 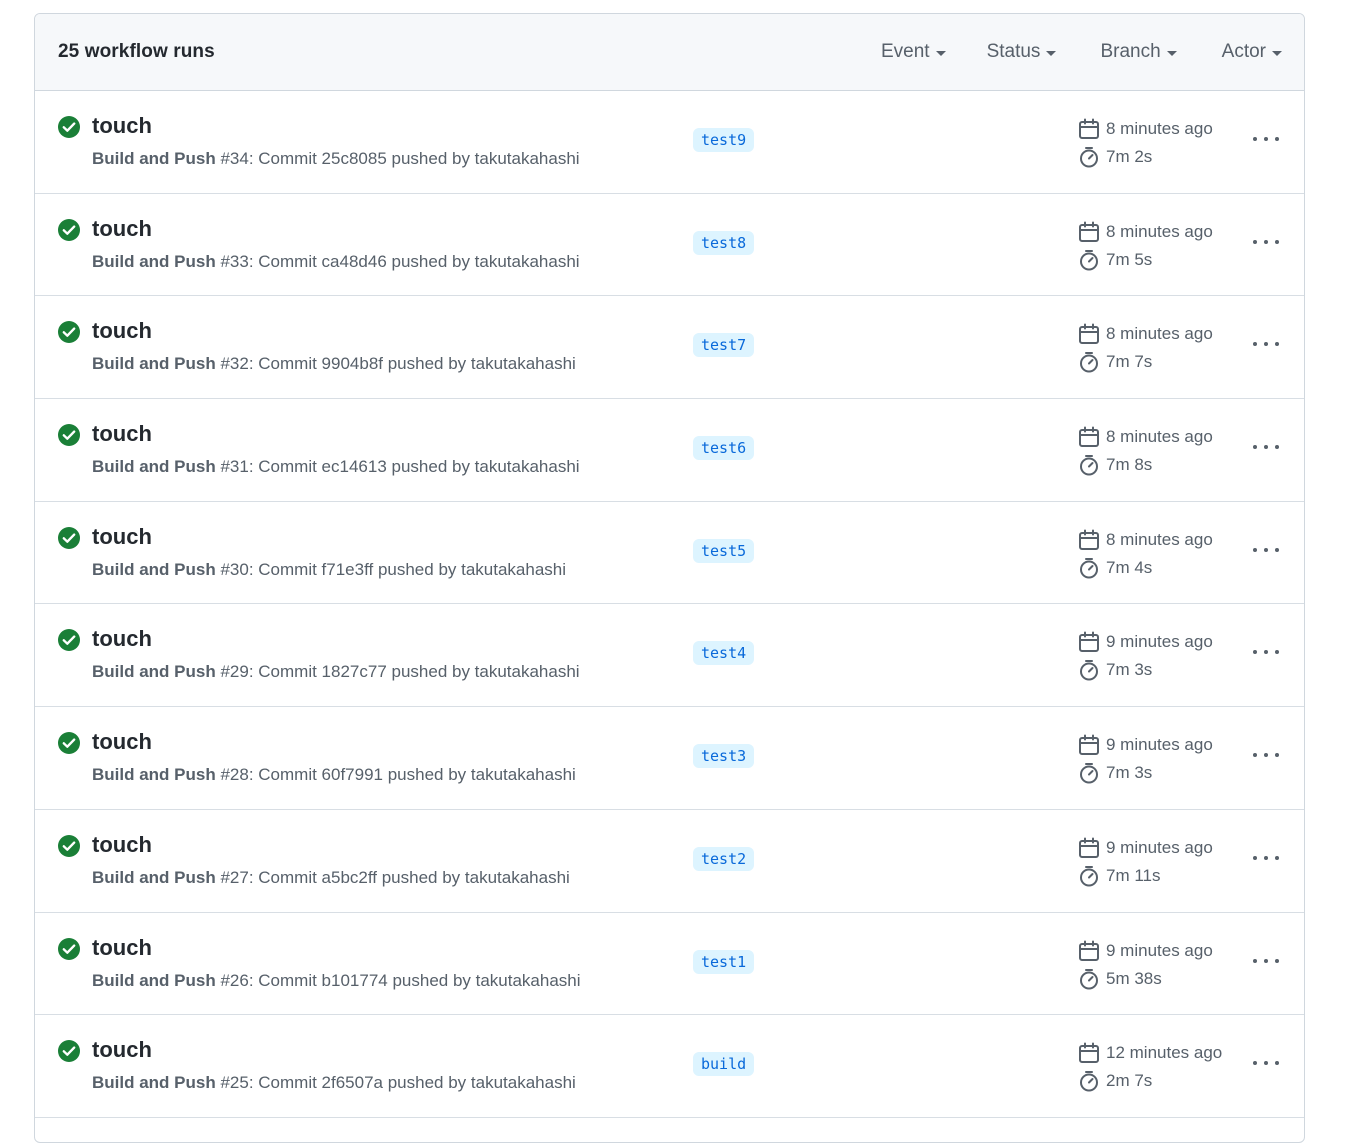 I want to click on branch-badge: test3, so click(x=724, y=756).